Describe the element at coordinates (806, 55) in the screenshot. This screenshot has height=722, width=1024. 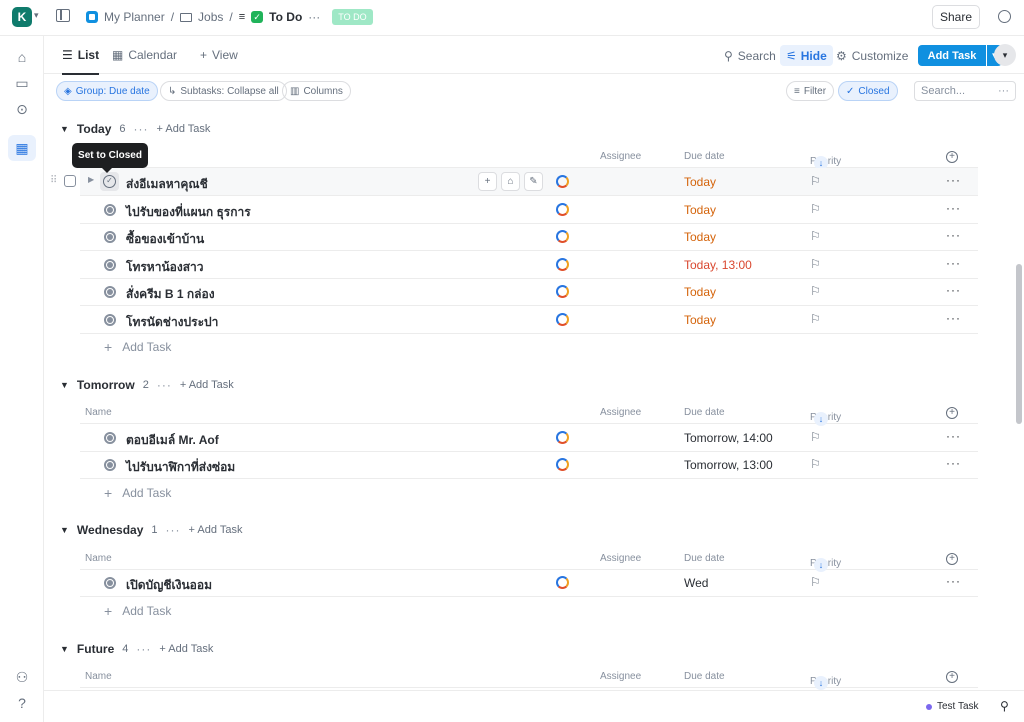
I see `hide-button: ⚟ Hide` at that location.